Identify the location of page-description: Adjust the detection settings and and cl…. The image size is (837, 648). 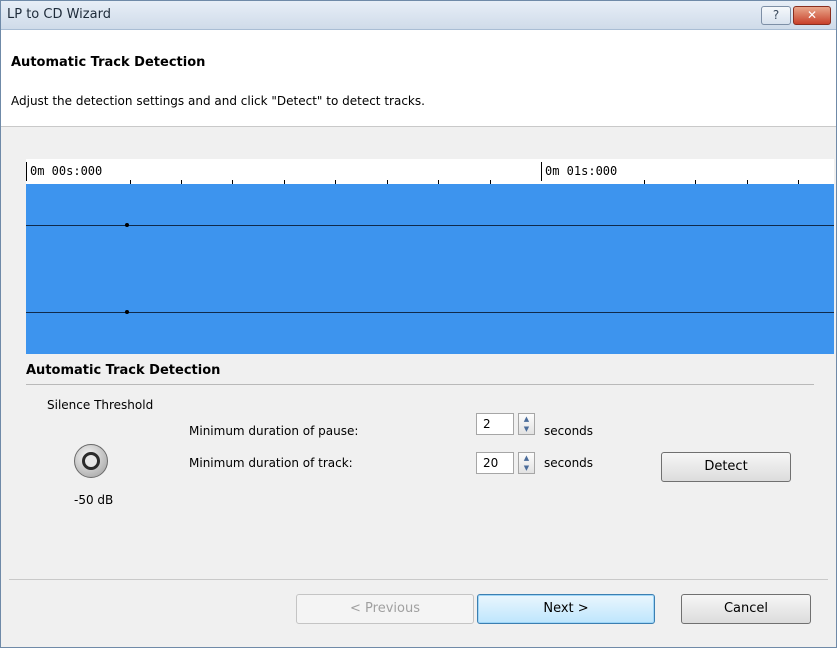
(218, 101).